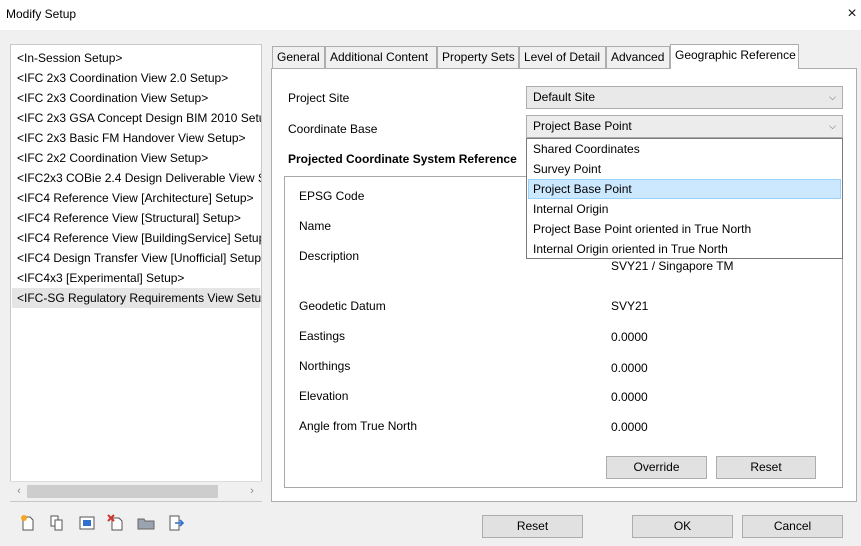 The image size is (861, 546). Describe the element at coordinates (684, 189) in the screenshot. I see `dropdown-option-selected: Project Base Point` at that location.